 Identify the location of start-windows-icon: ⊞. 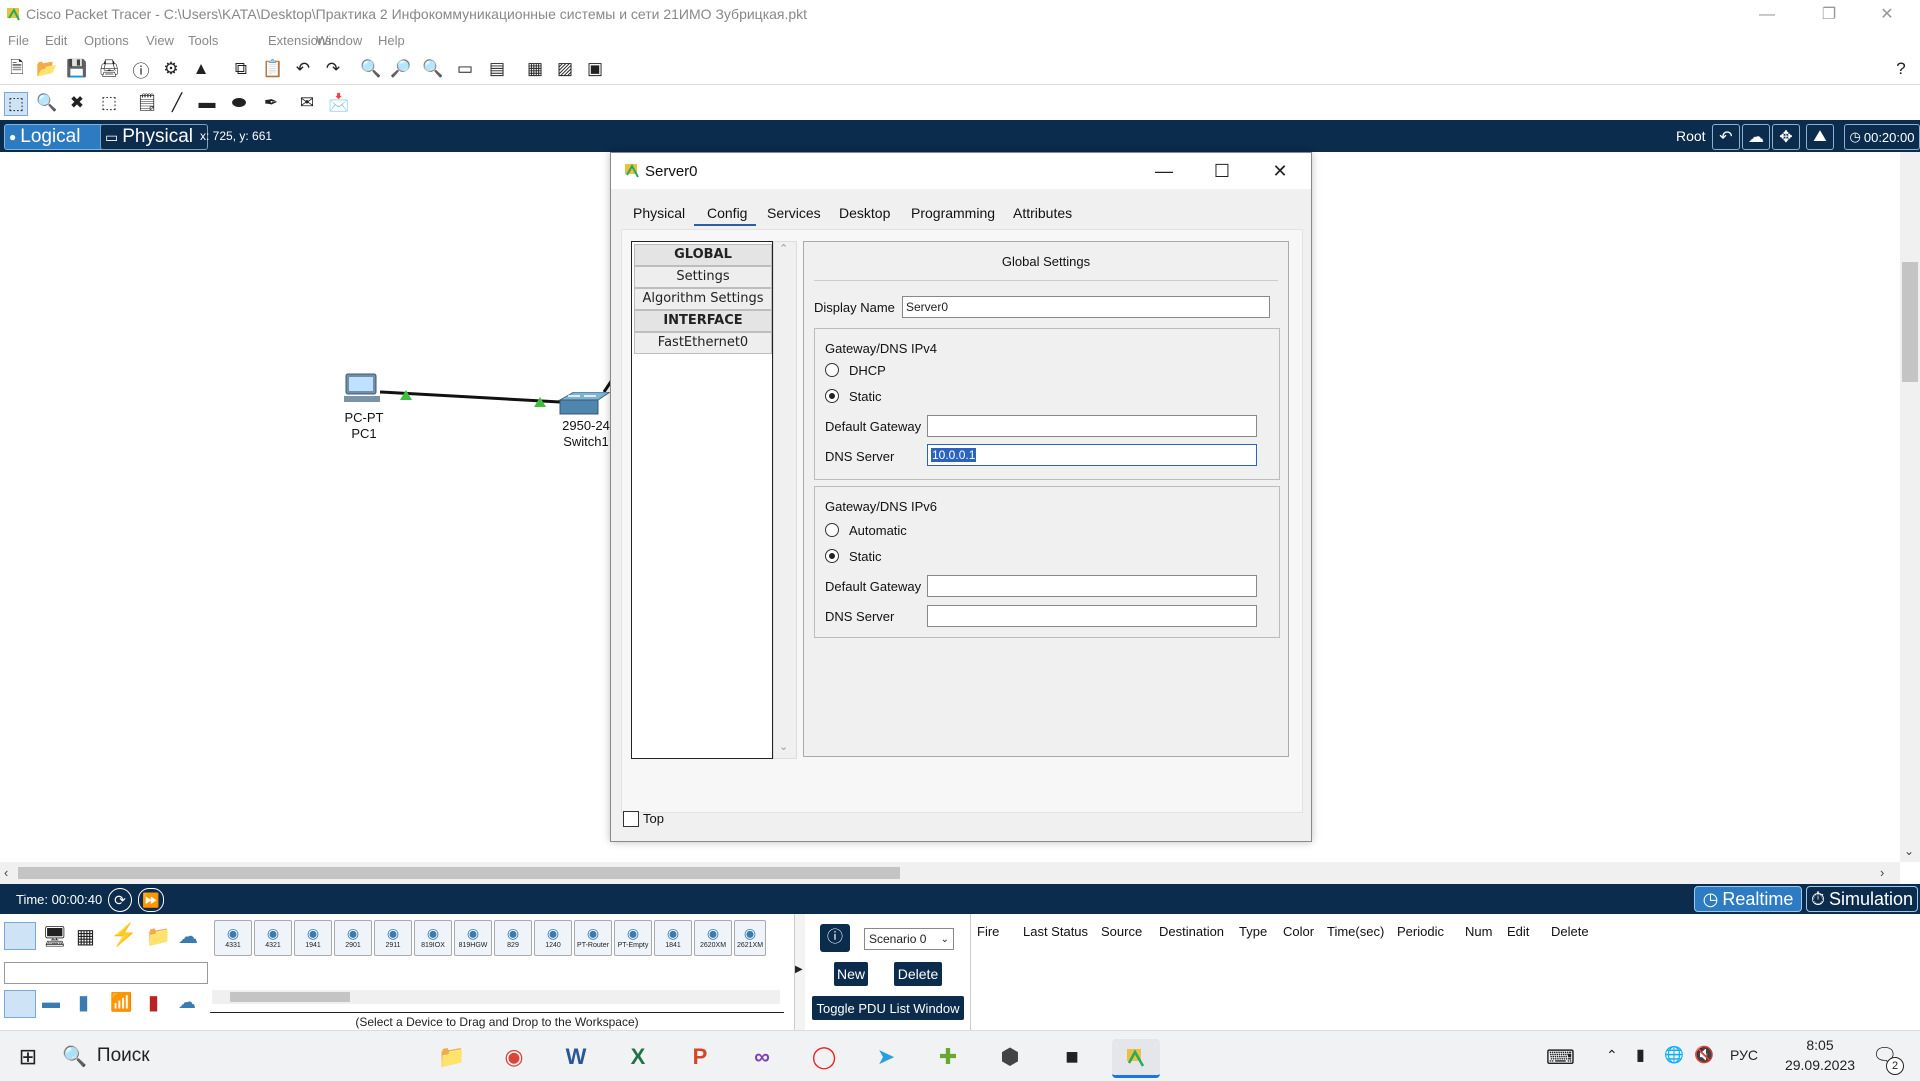
(28, 1057).